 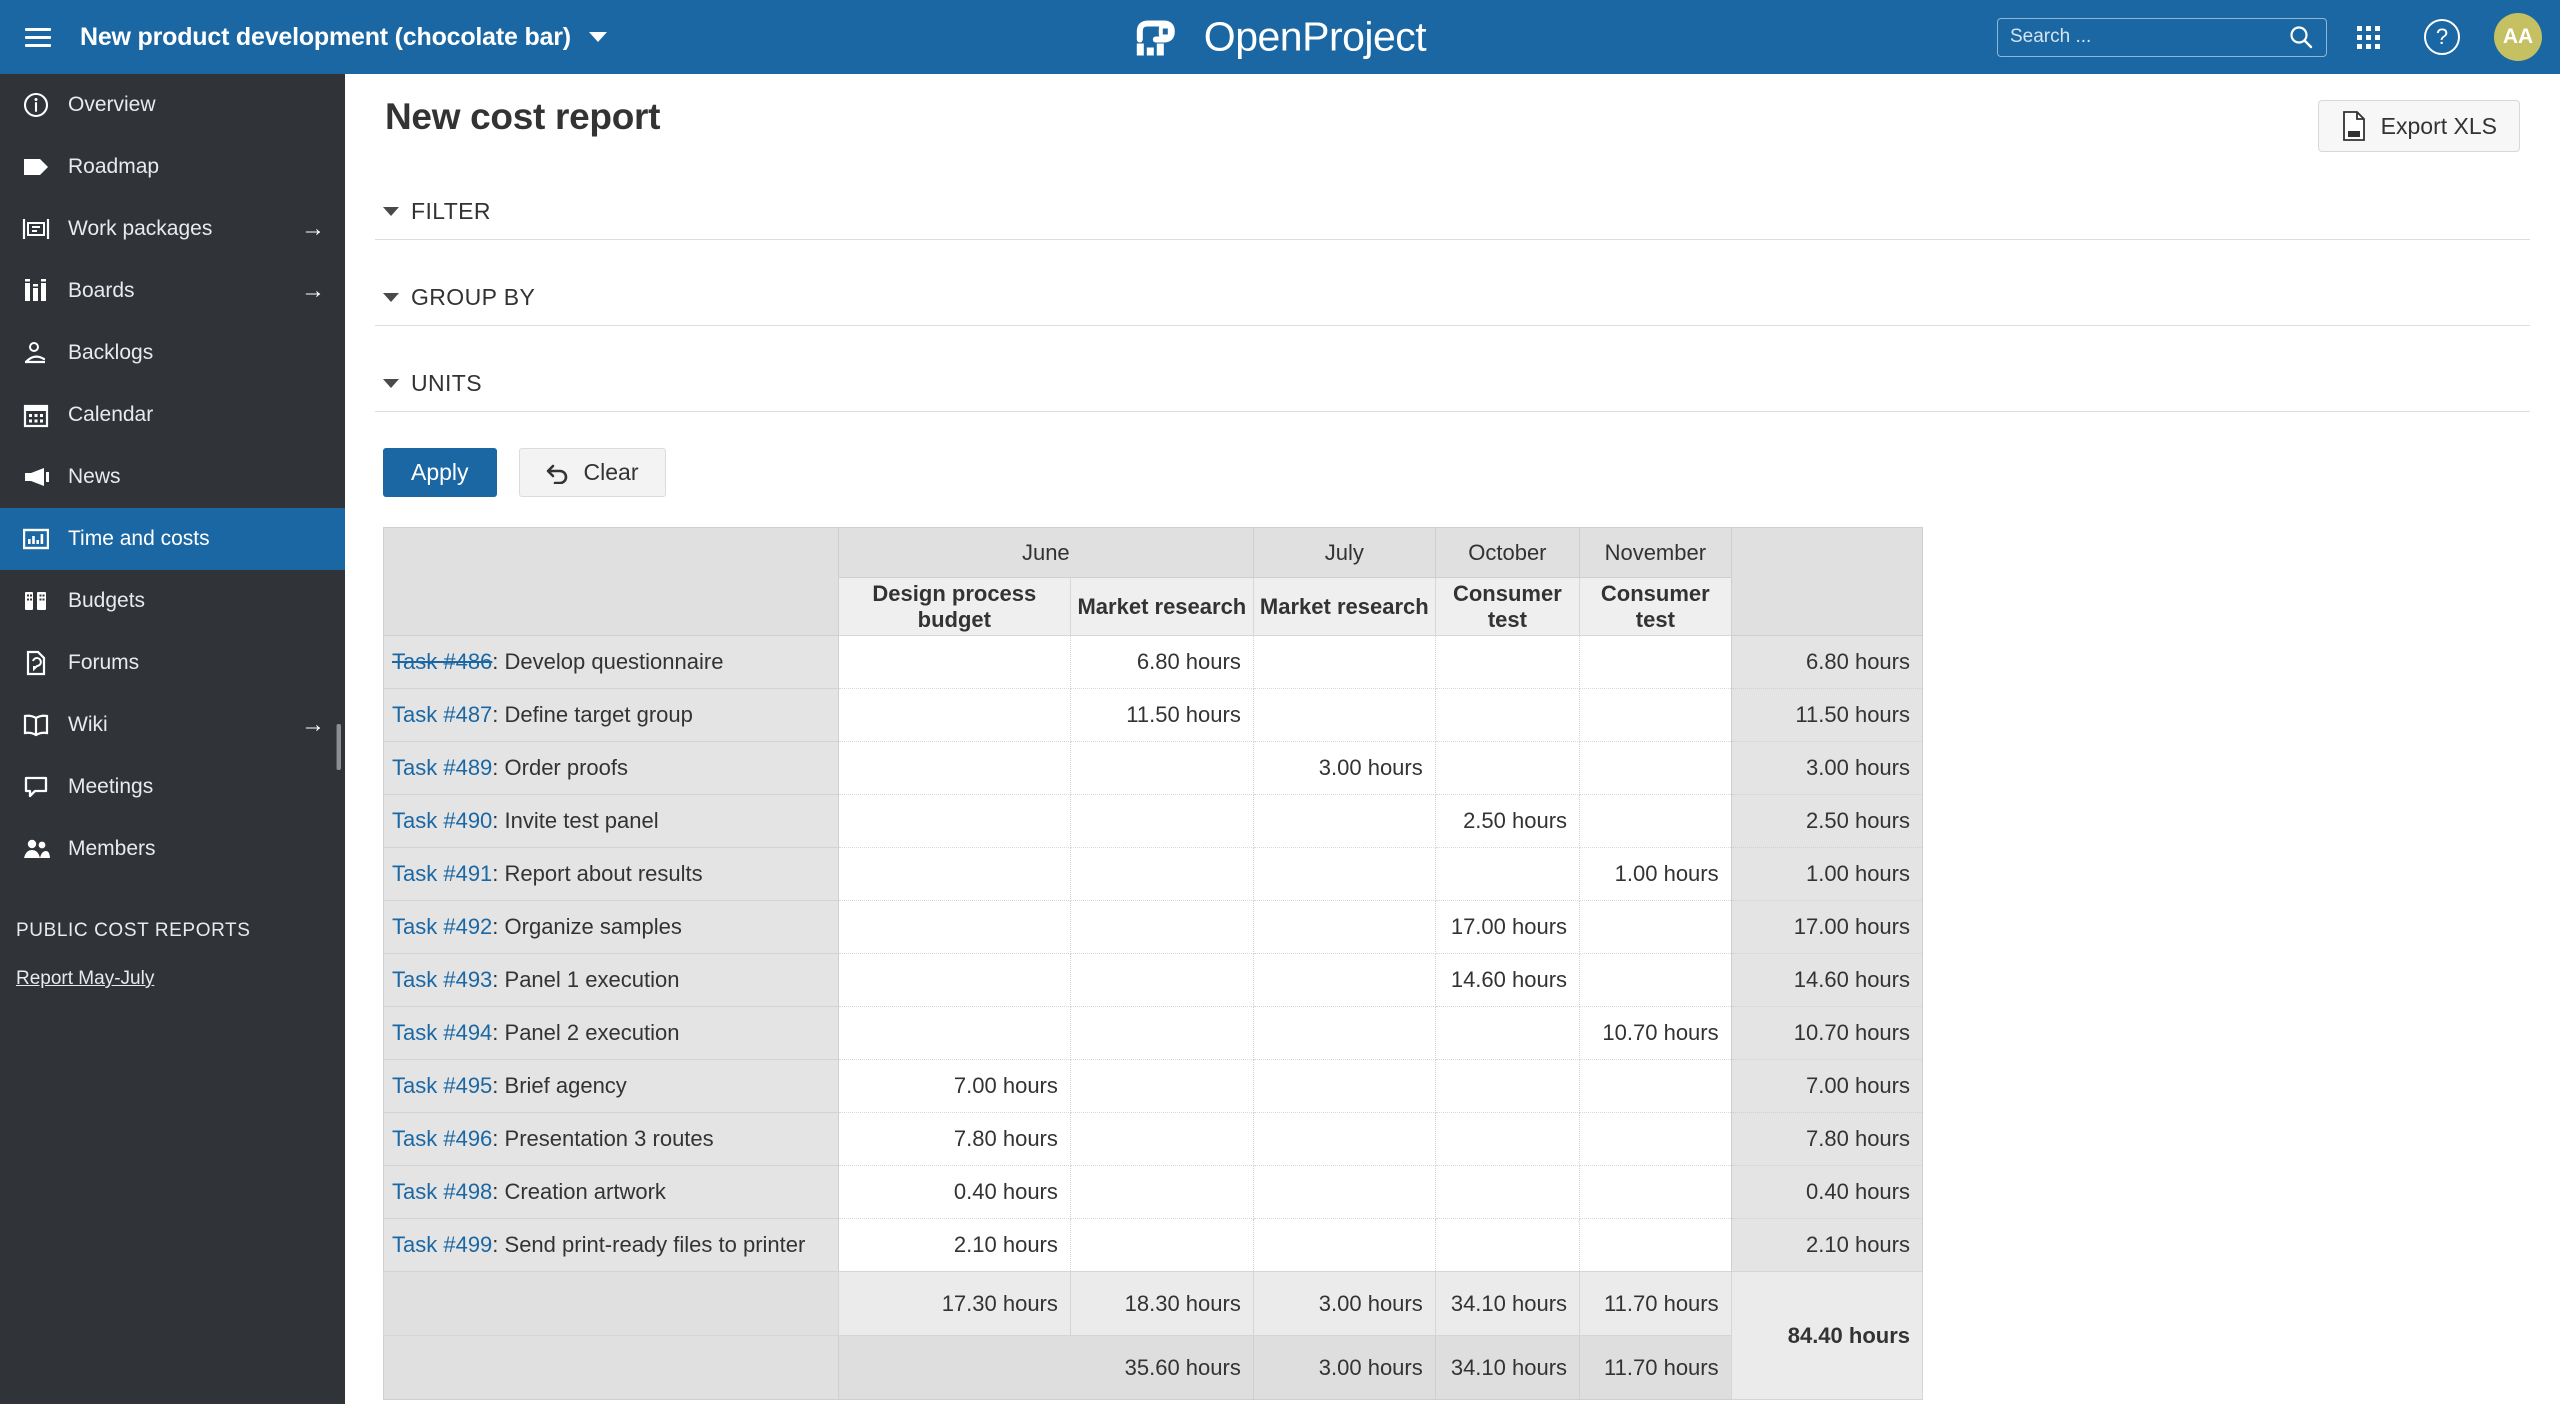 What do you see at coordinates (172, 229) in the screenshot?
I see `sidebar-item-work-packages: Work packages →` at bounding box center [172, 229].